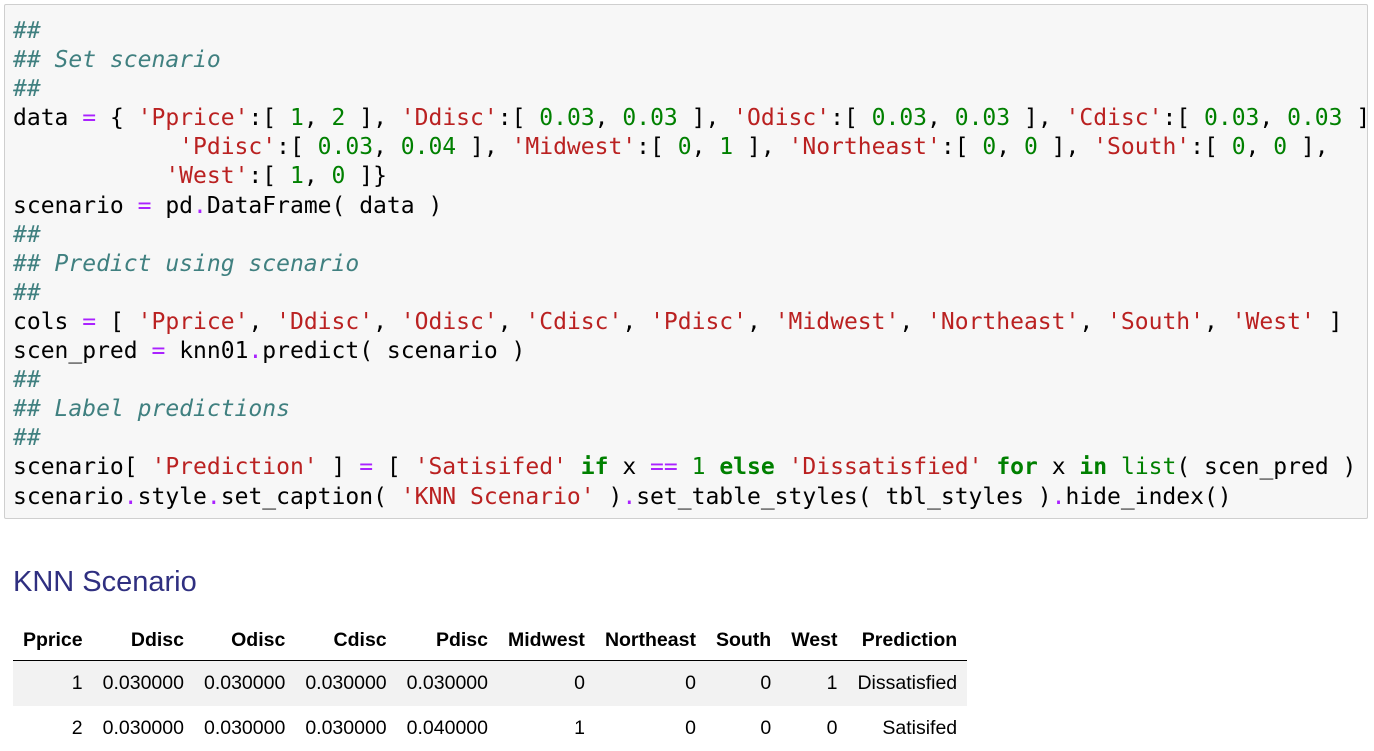  I want to click on code-token: ]}, so click(366, 176).